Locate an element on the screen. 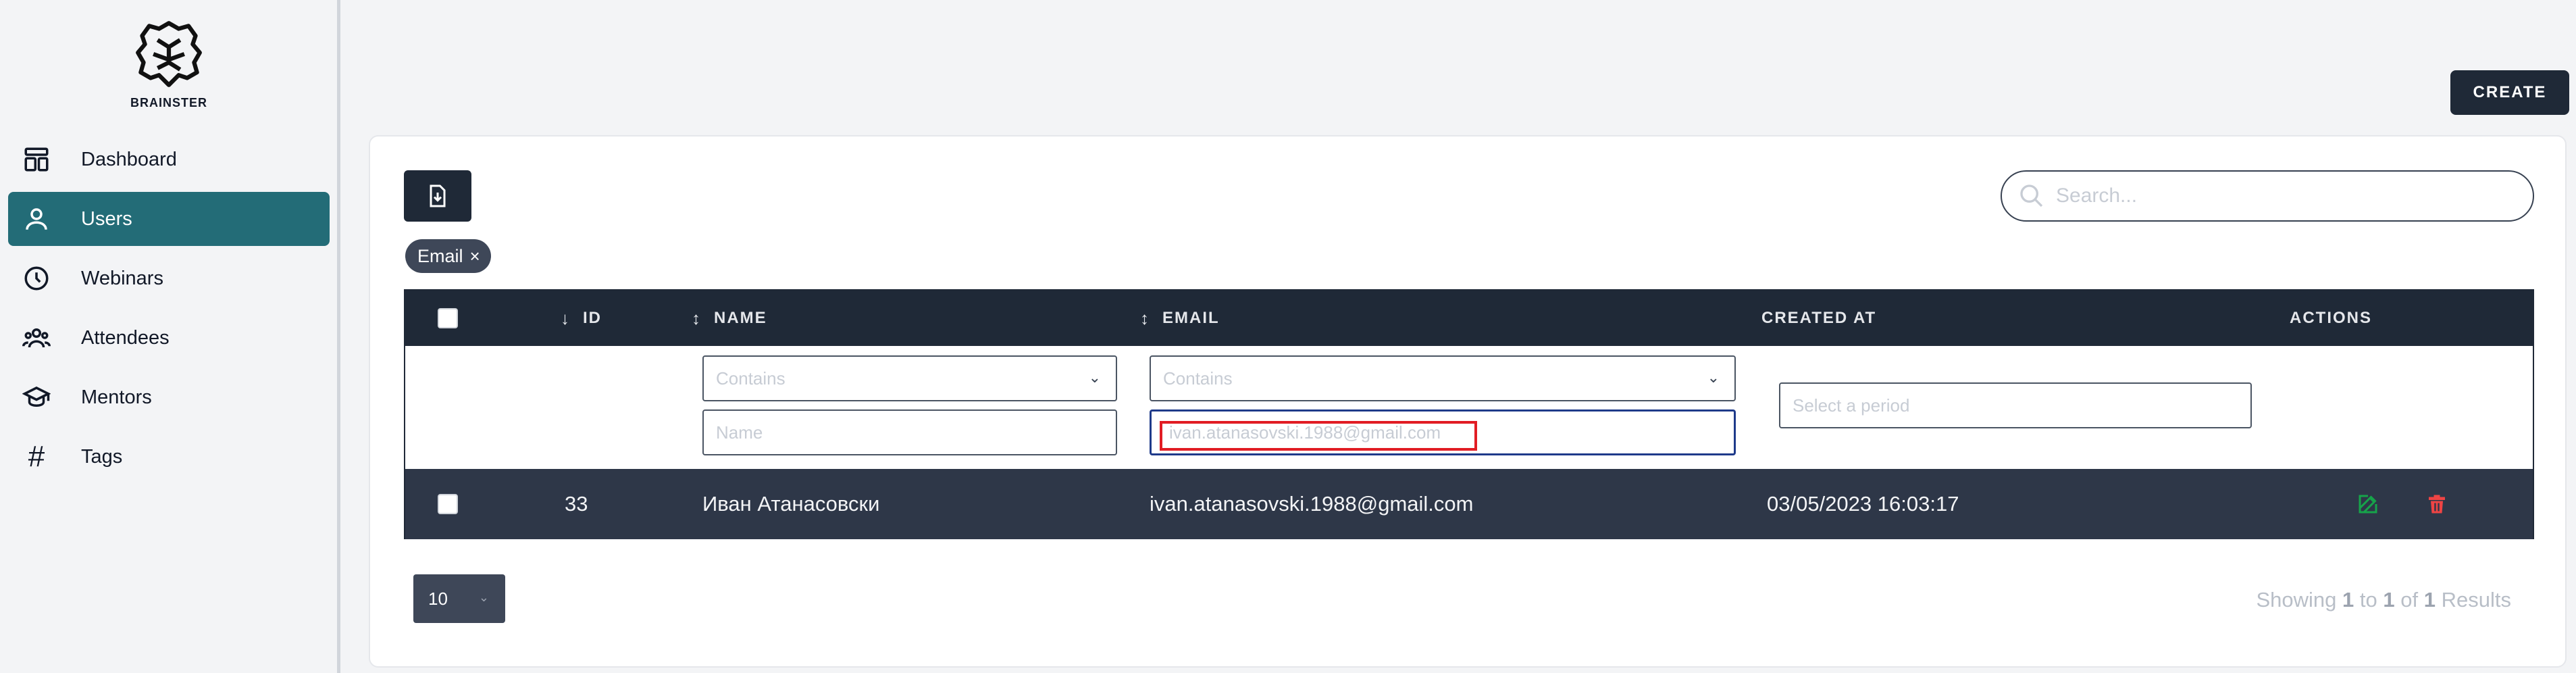 The width and height of the screenshot is (2576, 673). summary-text: Showing is located at coordinates (2296, 600).